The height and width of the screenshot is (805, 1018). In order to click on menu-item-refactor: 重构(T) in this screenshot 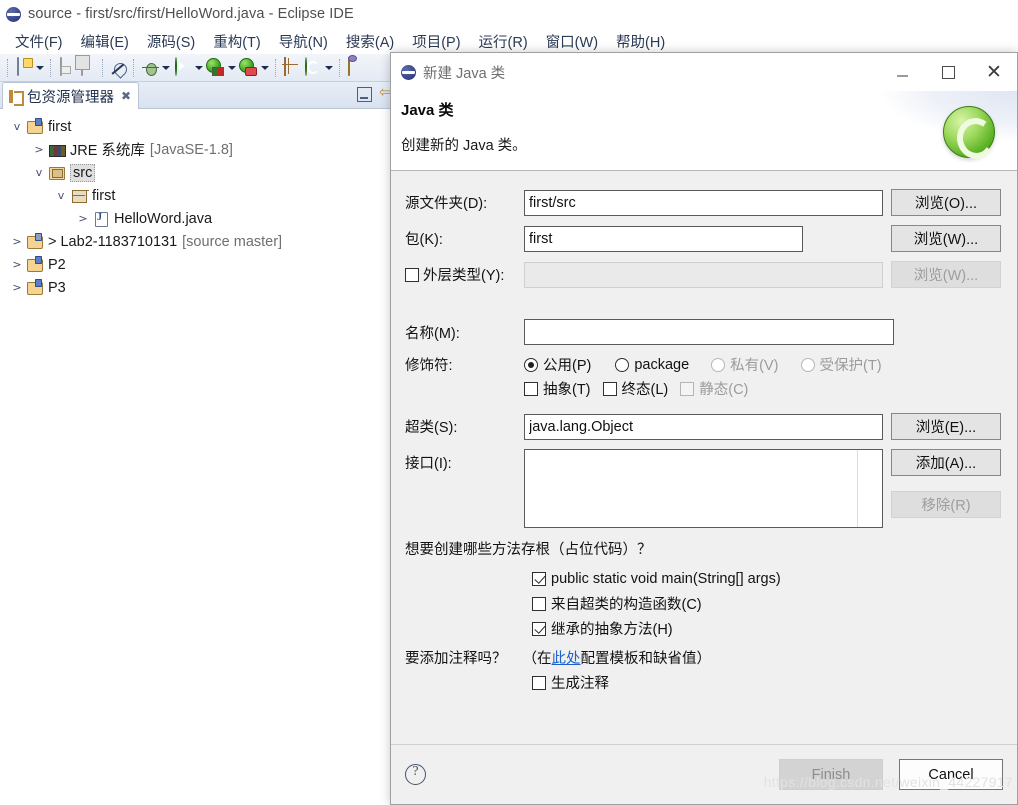, I will do `click(237, 41)`.